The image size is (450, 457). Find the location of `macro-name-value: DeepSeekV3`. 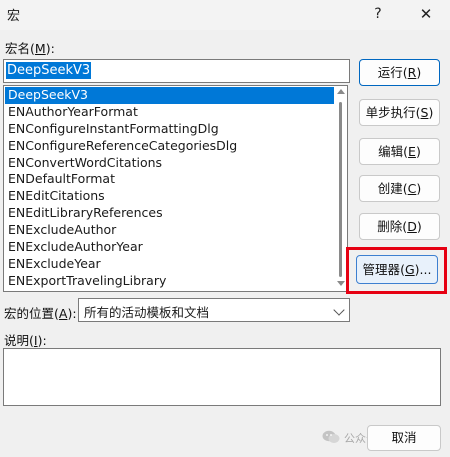

macro-name-value: DeepSeekV3 is located at coordinates (49, 70).